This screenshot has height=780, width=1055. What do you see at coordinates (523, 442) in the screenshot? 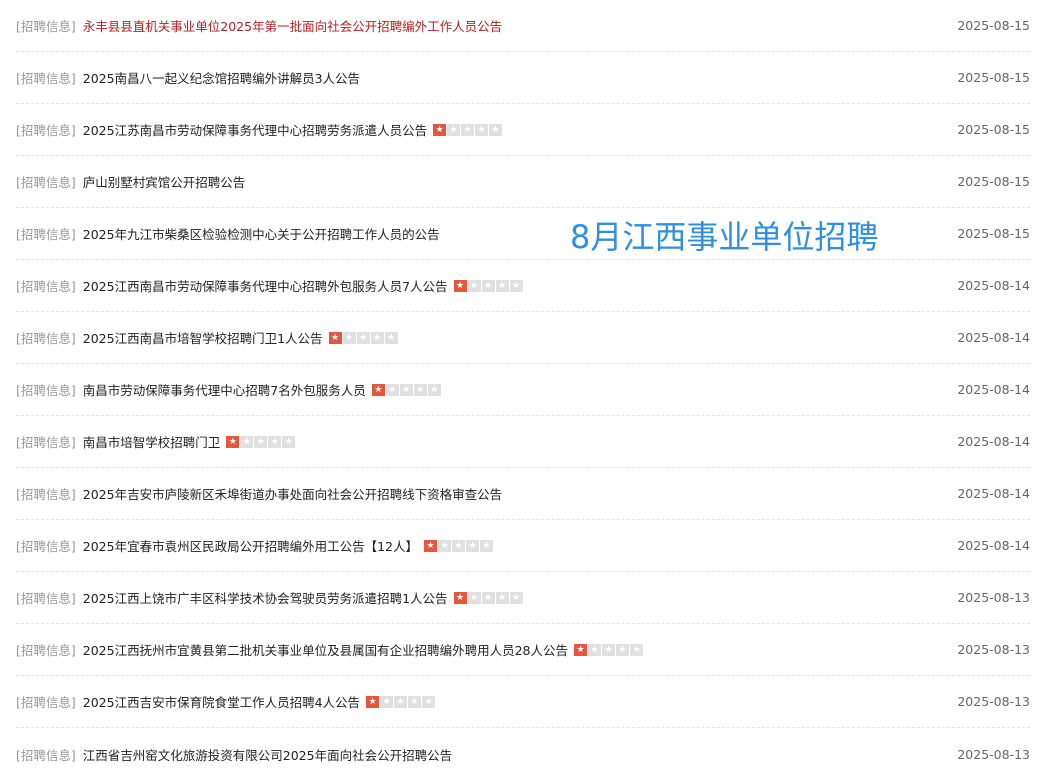
I see `list-item: [招聘信息] 南昌市培智学校招聘门卫 ★ ★ ★ ★ ★ 2025-08-14` at bounding box center [523, 442].